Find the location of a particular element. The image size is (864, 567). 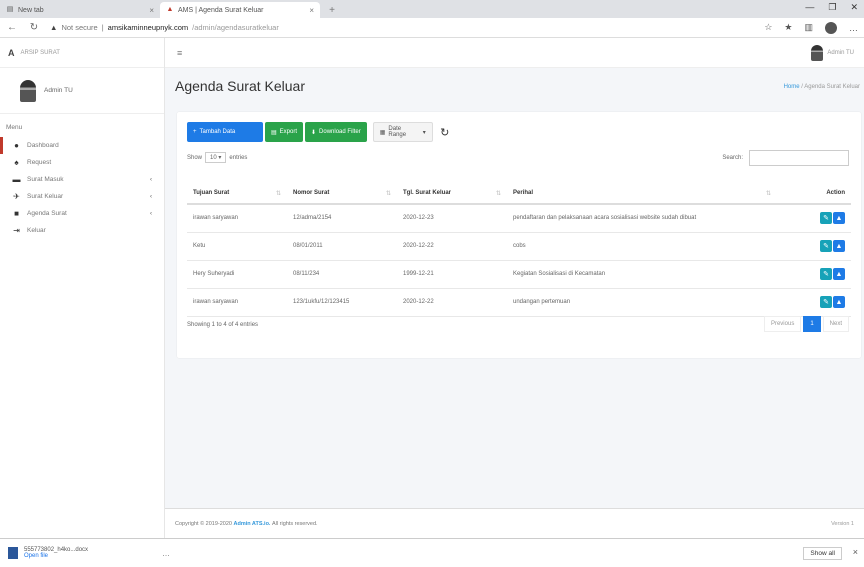

date-range-button: ▦ Date Range ▾ is located at coordinates (402, 132).